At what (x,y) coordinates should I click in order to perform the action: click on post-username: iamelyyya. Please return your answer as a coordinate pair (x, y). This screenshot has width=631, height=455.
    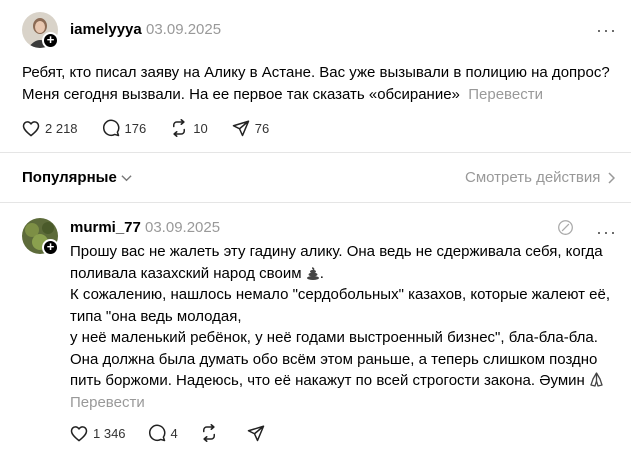
    Looking at the image, I should click on (106, 29).